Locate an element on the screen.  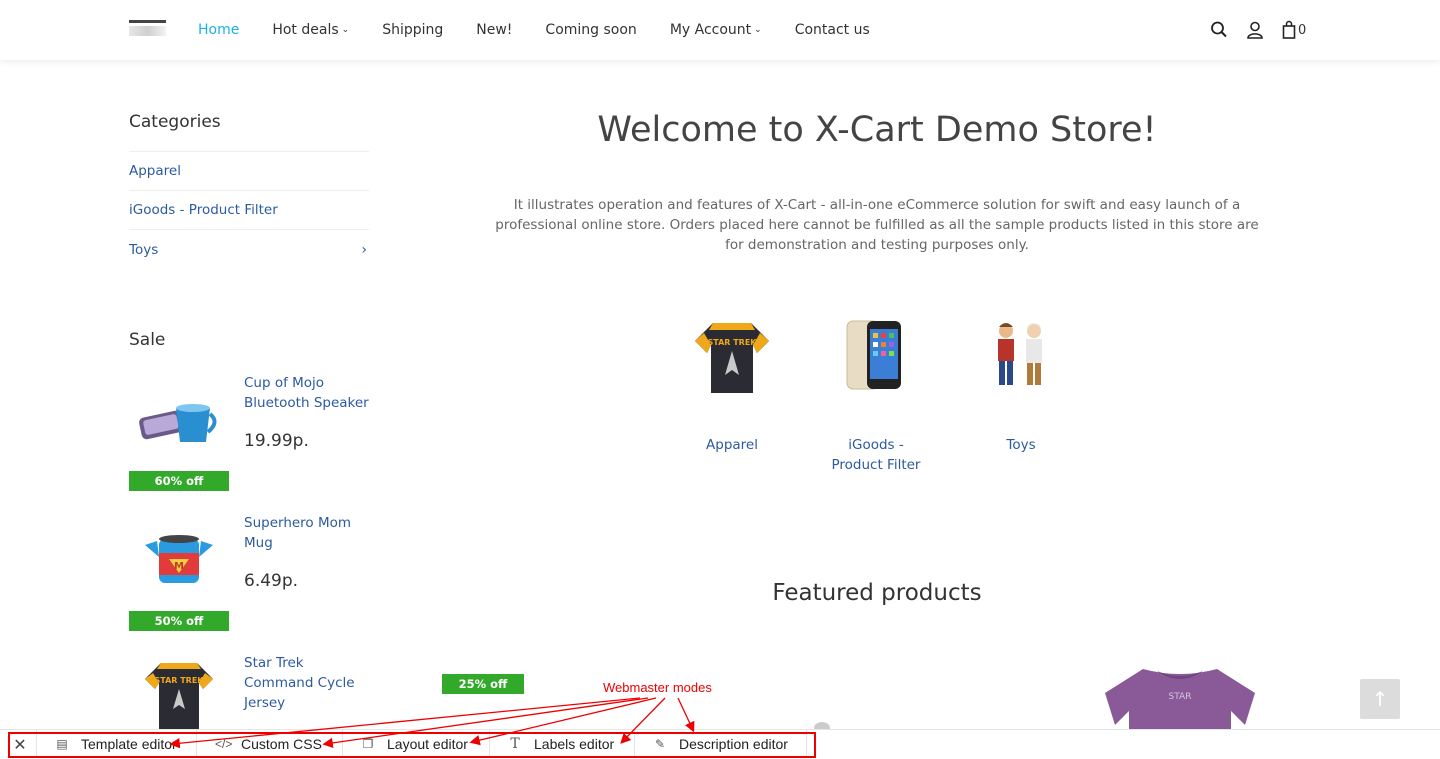
discount-badge: 25% off is located at coordinates (483, 684).